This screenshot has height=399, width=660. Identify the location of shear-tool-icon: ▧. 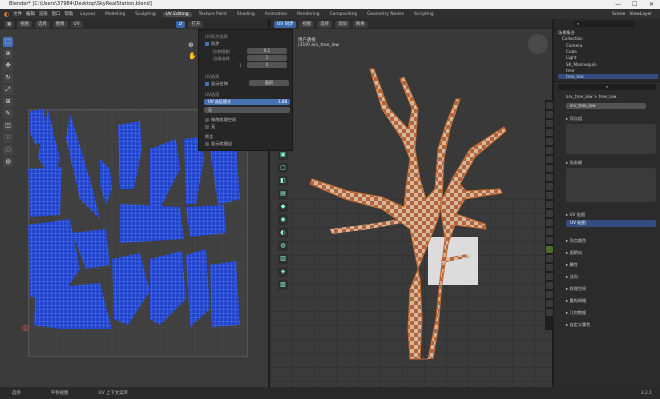
(283, 285).